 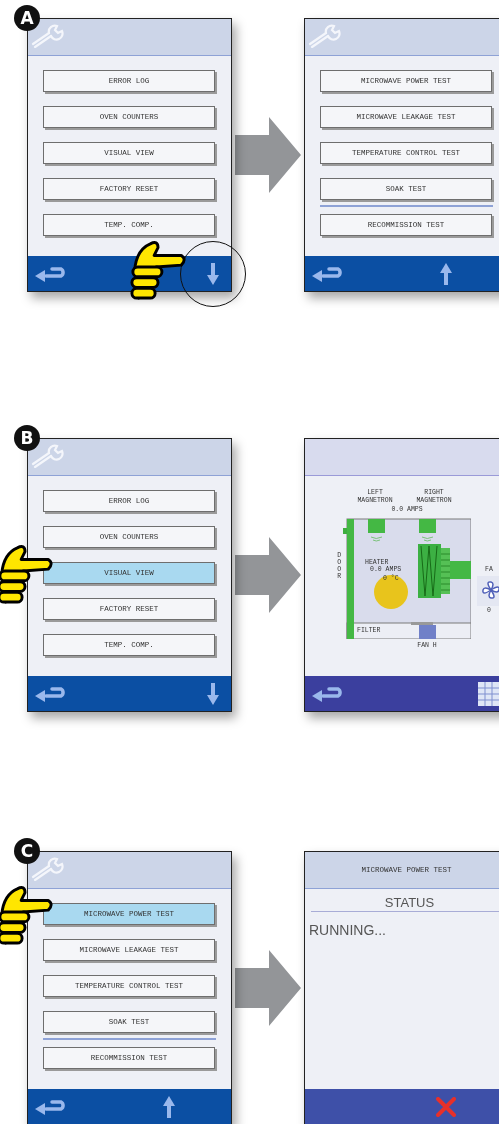 I want to click on step-badge: A, so click(x=27, y=18).